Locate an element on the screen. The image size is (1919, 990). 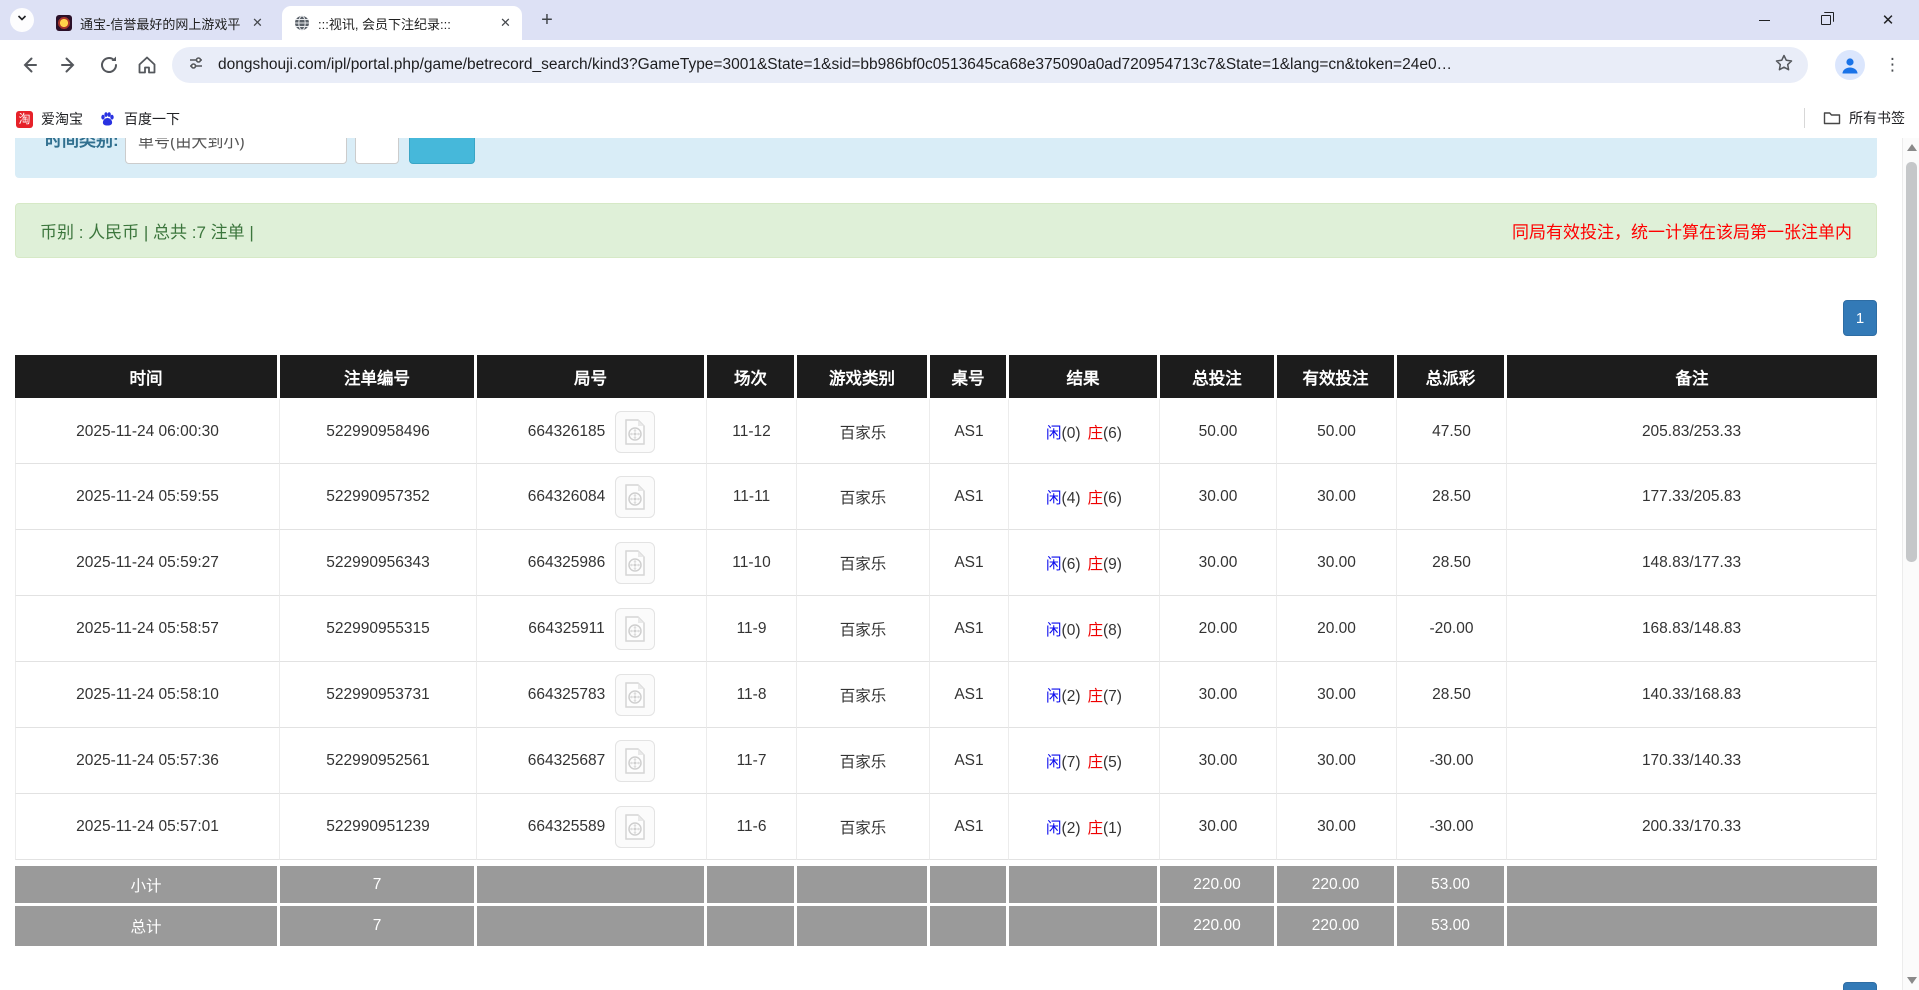
session-cell: 11-12 is located at coordinates (752, 431).